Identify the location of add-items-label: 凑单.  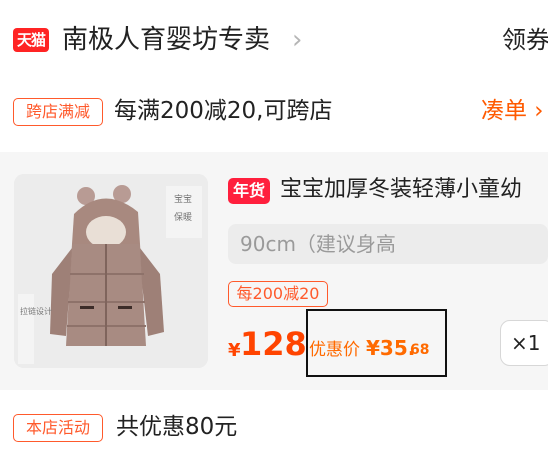
(504, 111).